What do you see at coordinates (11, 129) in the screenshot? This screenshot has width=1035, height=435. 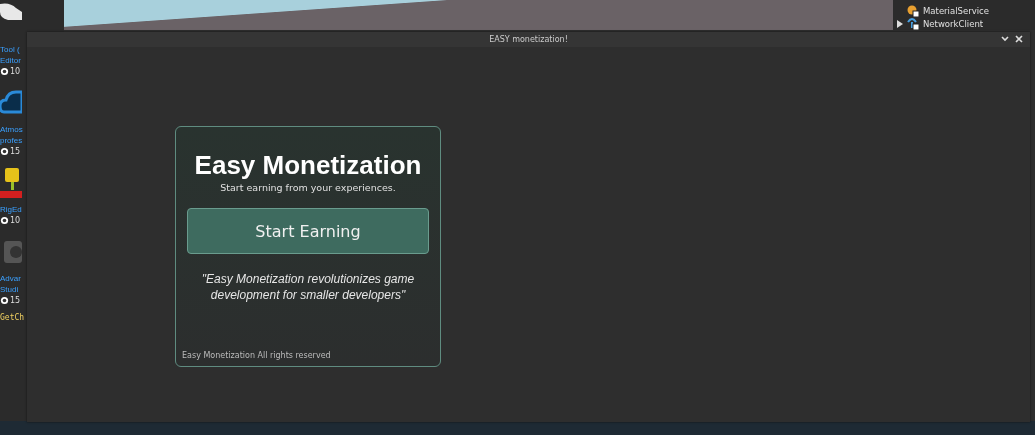 I see `plugin-name: Atmos` at bounding box center [11, 129].